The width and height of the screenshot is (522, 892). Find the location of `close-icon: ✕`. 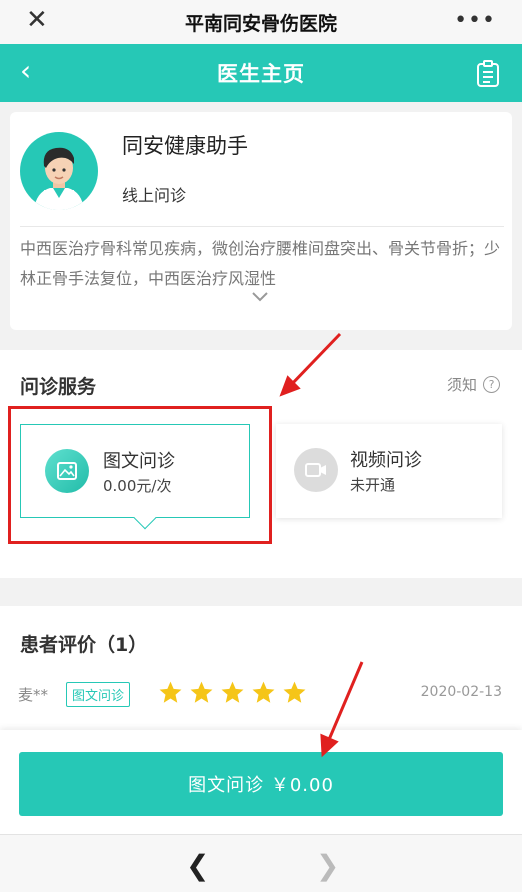

close-icon: ✕ is located at coordinates (37, 20).